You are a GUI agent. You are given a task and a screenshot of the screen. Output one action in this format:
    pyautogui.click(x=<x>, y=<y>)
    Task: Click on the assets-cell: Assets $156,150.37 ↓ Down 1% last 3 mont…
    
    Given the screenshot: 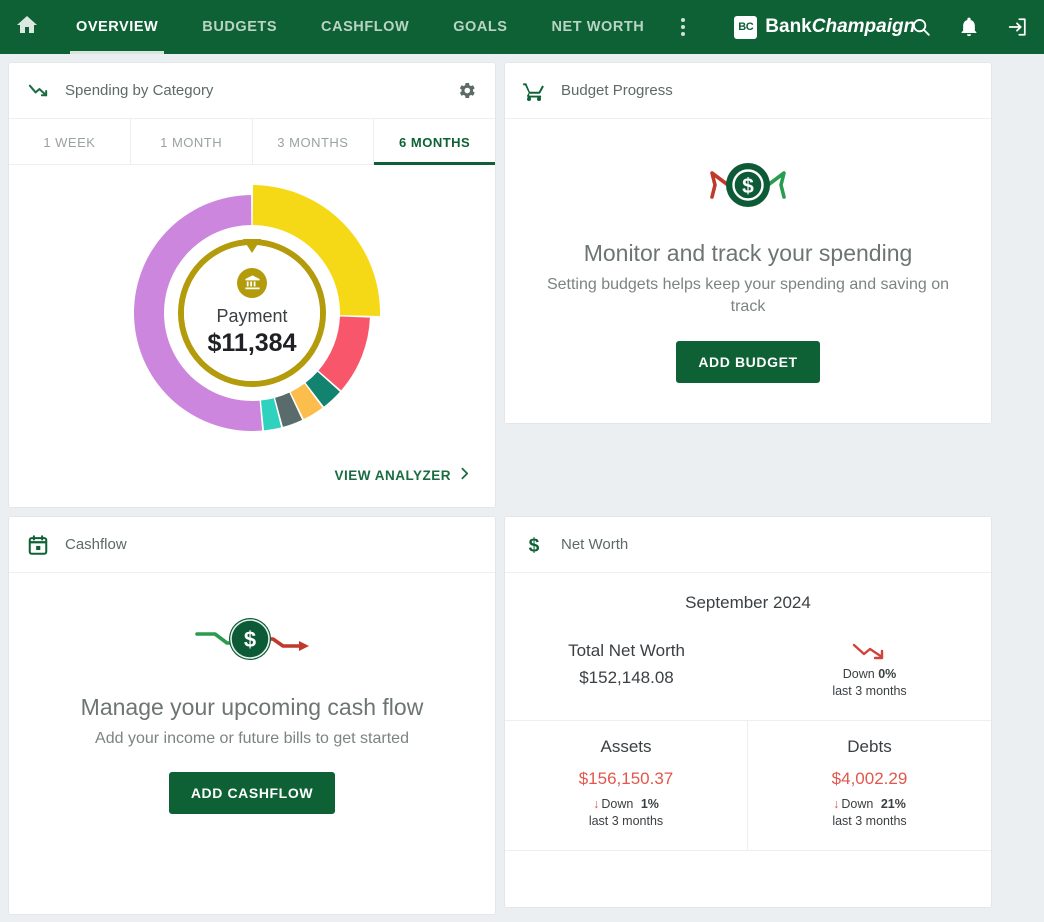 What is the action you would take?
    pyautogui.click(x=626, y=786)
    